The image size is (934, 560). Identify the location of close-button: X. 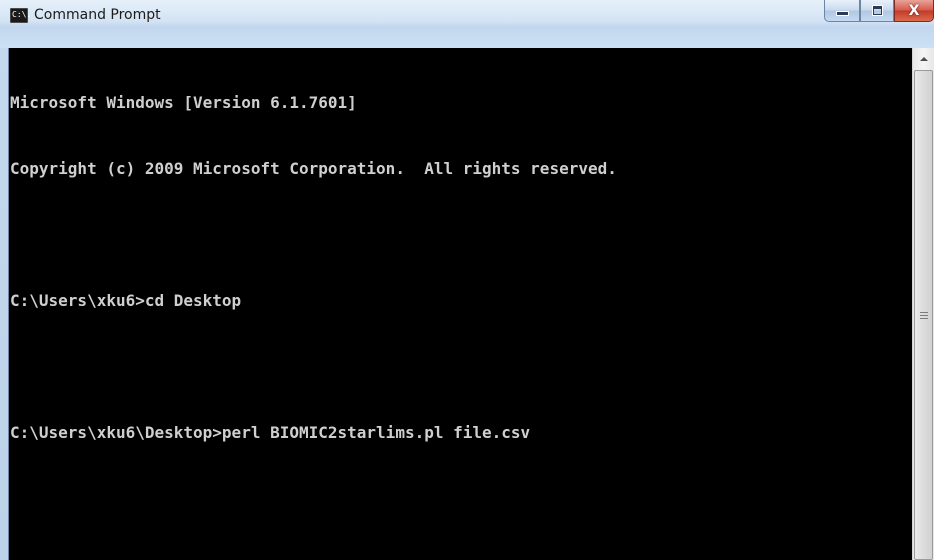
(914, 11).